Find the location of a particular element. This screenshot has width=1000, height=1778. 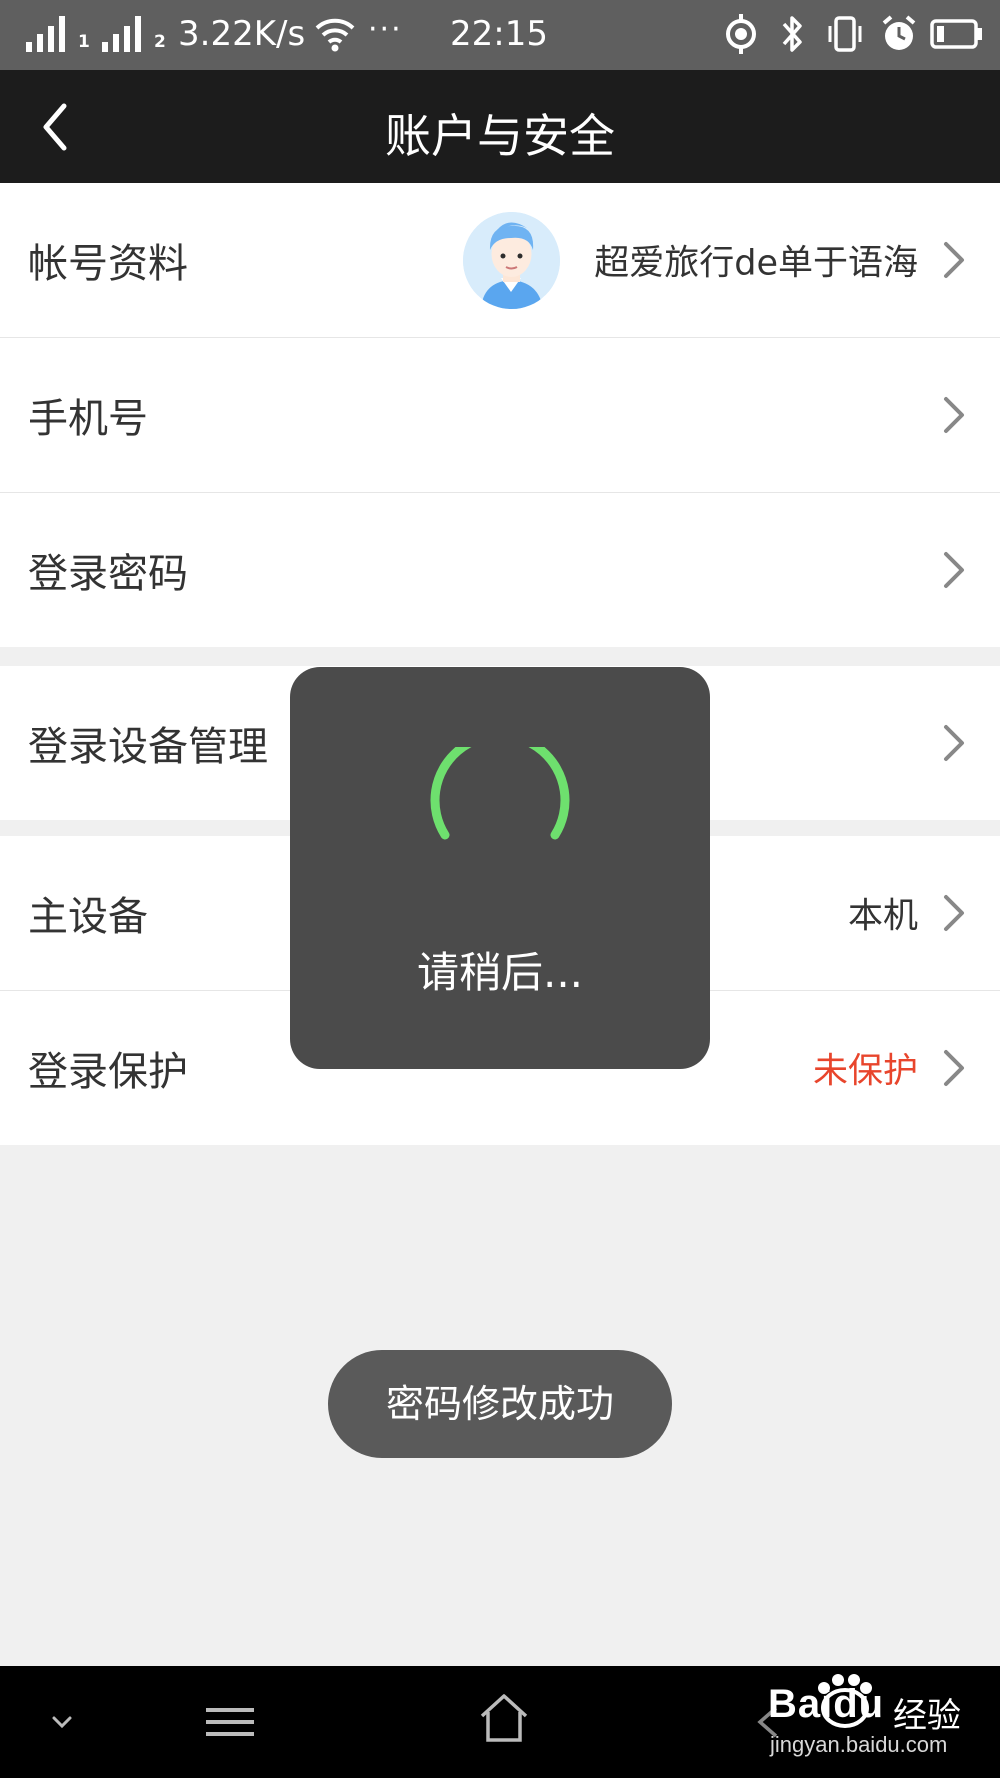

primary-device-value: 本机 is located at coordinates (882, 916).